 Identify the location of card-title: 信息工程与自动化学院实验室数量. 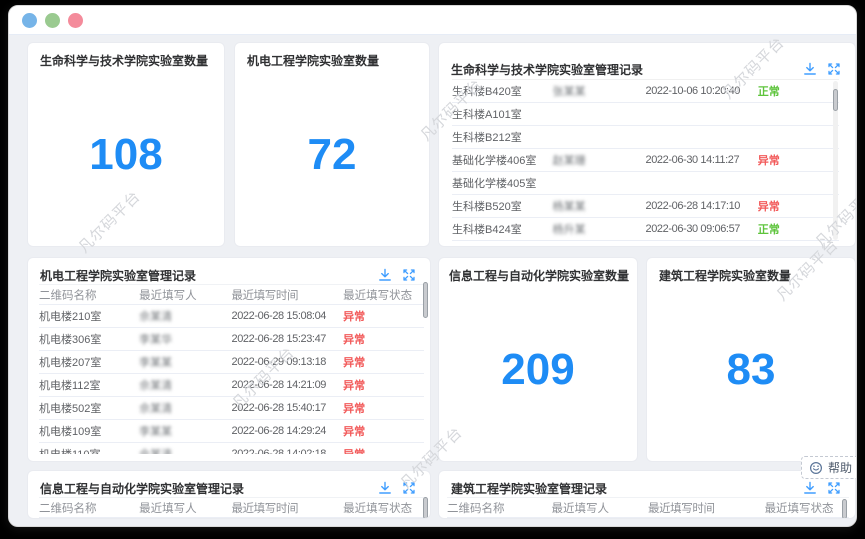
(539, 275).